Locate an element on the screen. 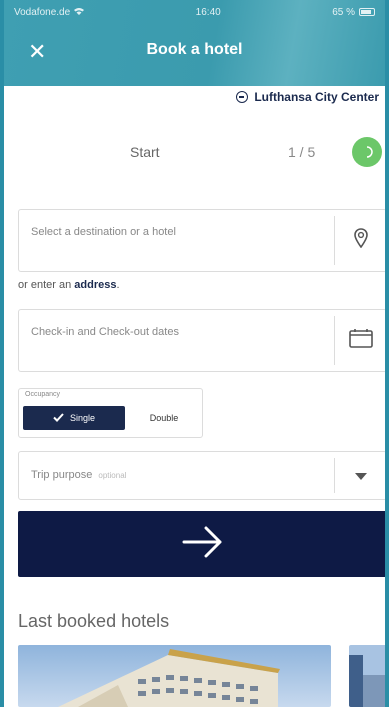 The image size is (389, 707). trip-purpose-label: Trip purpose optional is located at coordinates (79, 475).